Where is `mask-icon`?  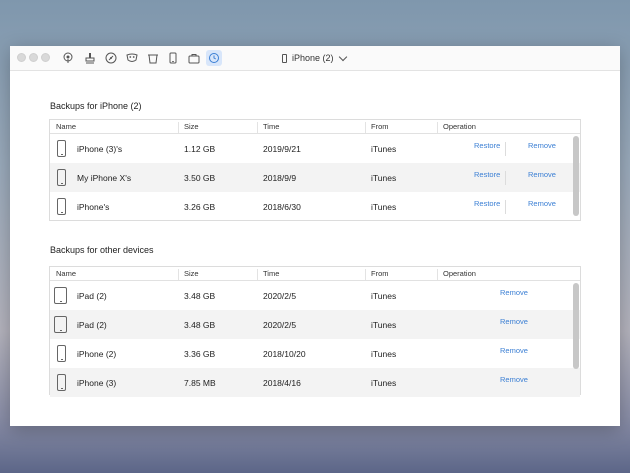 mask-icon is located at coordinates (132, 58).